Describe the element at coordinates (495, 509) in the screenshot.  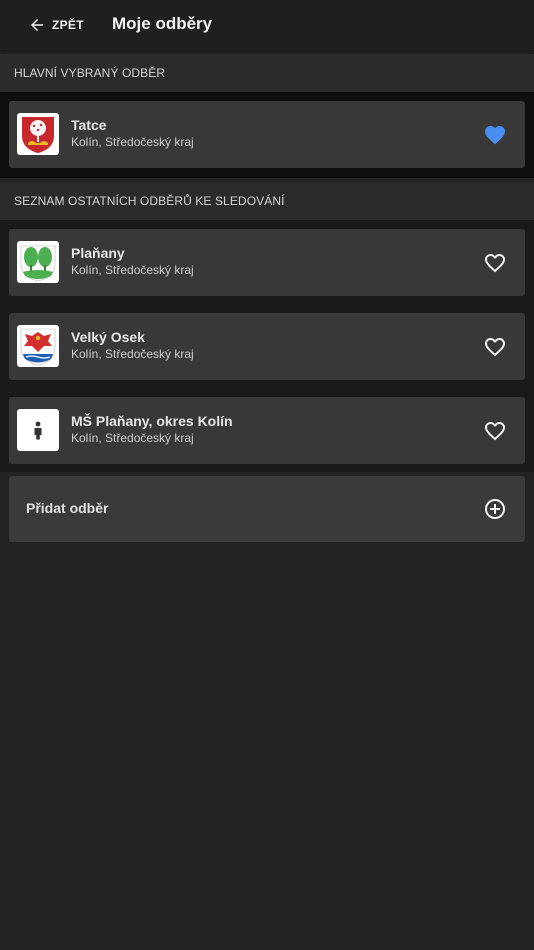
I see `add-circle-icon` at that location.